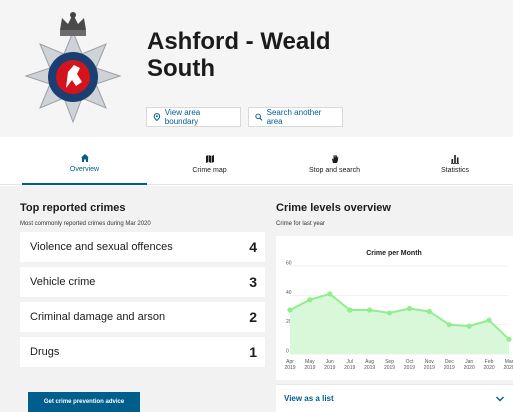 The height and width of the screenshot is (412, 513). Describe the element at coordinates (84, 158) in the screenshot. I see `home-icon` at that location.